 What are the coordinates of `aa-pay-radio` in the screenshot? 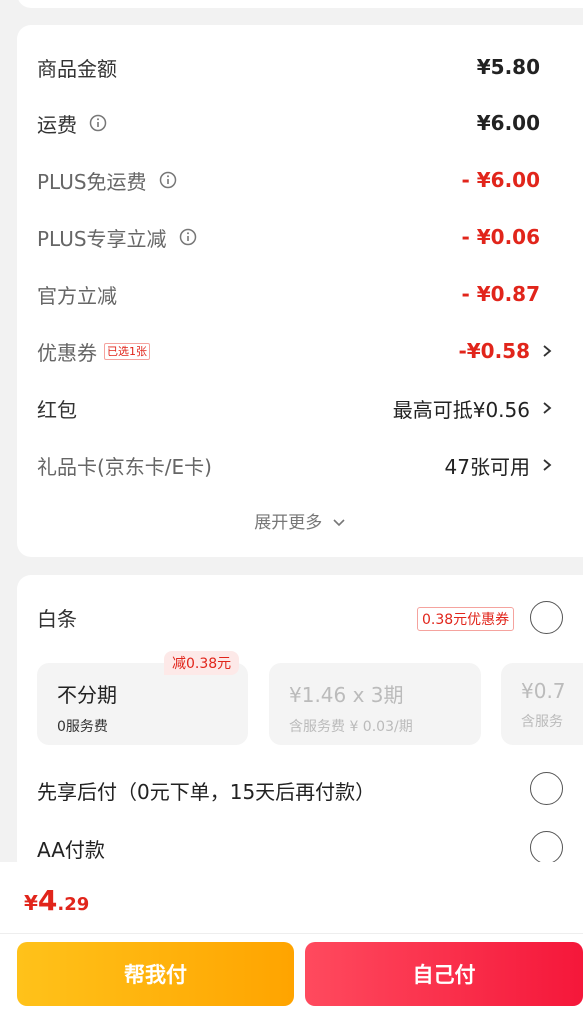 It's located at (546, 847).